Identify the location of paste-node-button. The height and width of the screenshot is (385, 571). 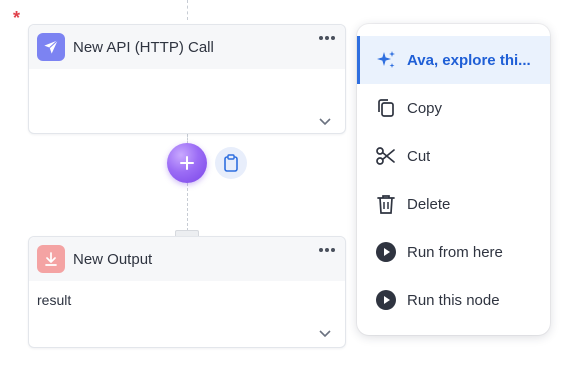
(231, 163).